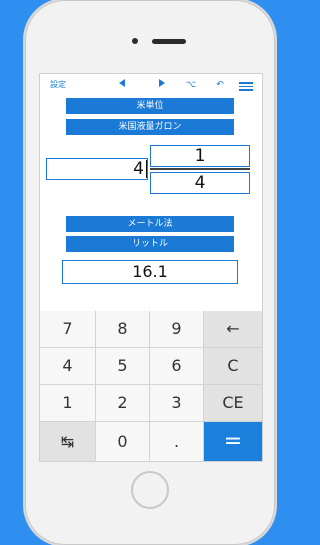  Describe the element at coordinates (122, 441) in the screenshot. I see `key-0: 0` at that location.